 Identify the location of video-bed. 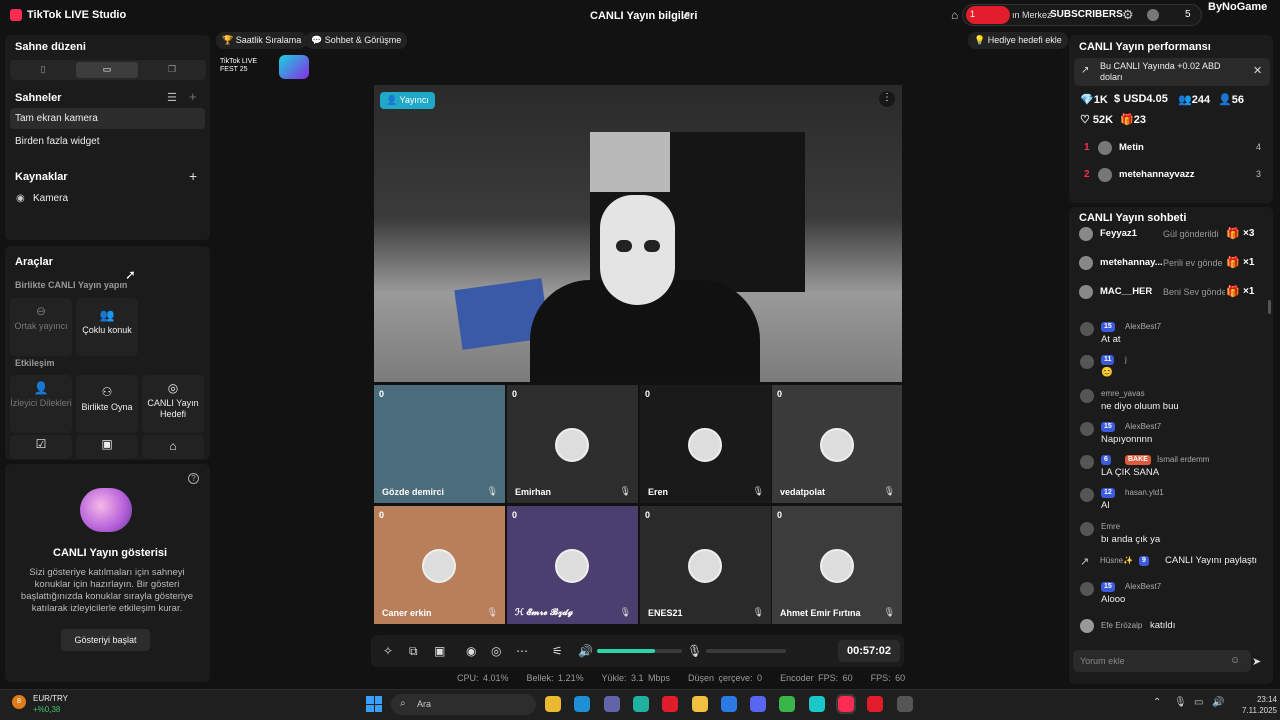
(630, 162).